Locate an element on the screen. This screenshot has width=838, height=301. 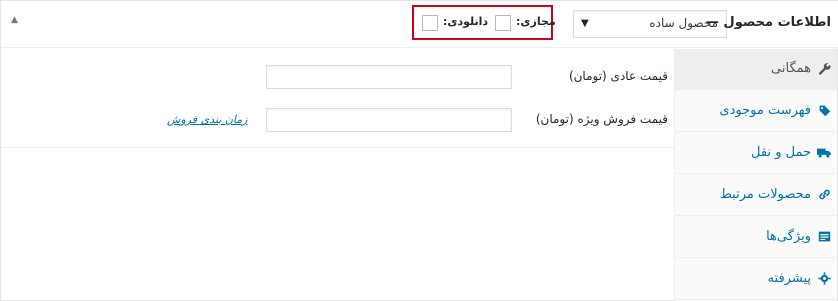
tab-inventory-label: فهرست موجودی is located at coordinates (765, 110).